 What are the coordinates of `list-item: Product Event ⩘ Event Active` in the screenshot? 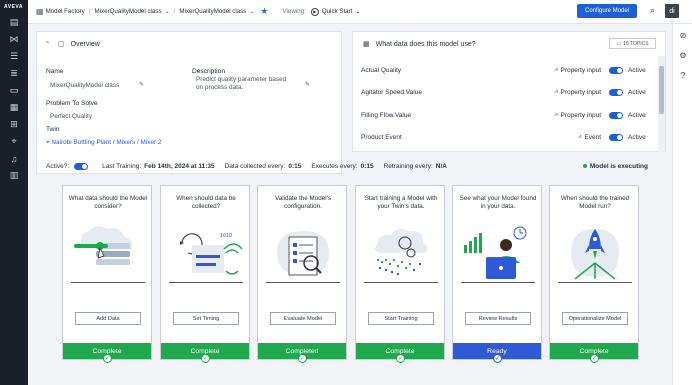 It's located at (505, 137).